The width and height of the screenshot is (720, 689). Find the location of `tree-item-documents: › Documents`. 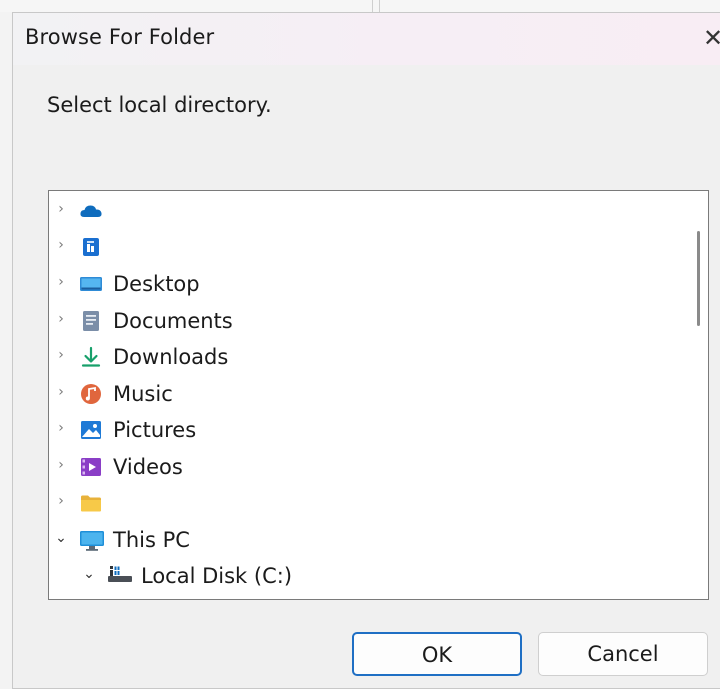

tree-item-documents: › Documents is located at coordinates (364, 321).